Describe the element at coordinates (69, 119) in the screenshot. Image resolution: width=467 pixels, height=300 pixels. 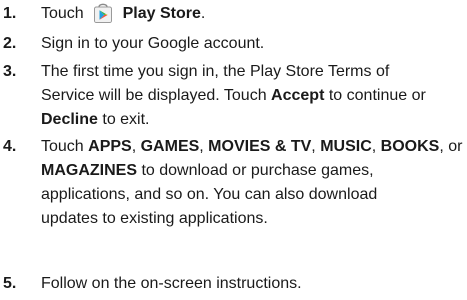
I see `decline-label: Decline` at that location.